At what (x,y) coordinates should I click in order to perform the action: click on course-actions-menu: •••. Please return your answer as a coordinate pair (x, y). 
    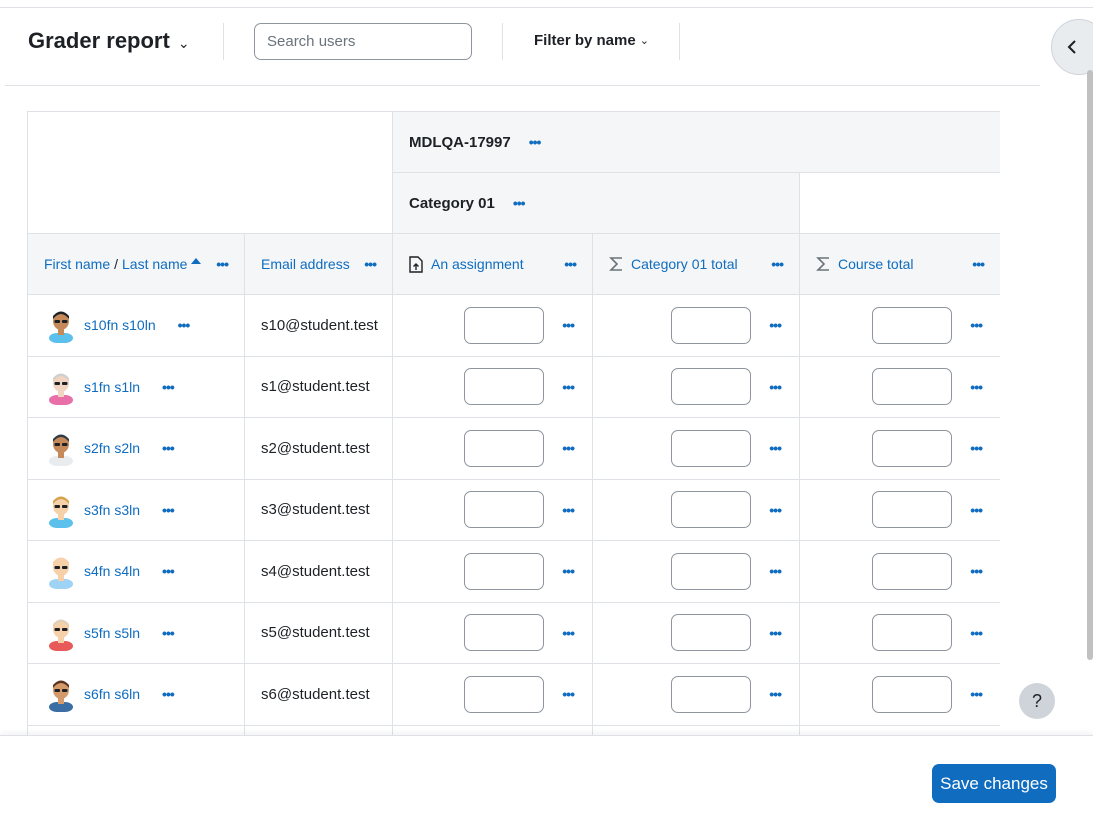
    Looking at the image, I should click on (535, 142).